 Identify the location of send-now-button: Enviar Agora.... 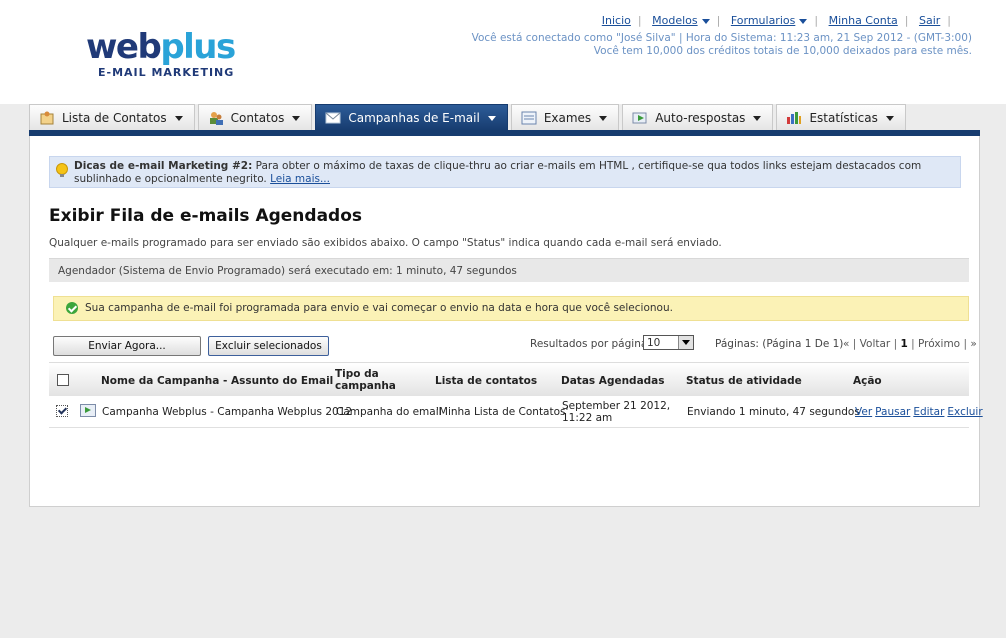
(127, 346).